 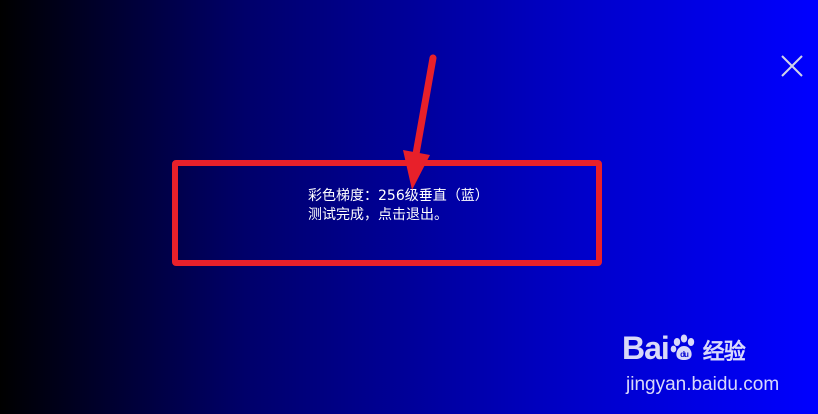 What do you see at coordinates (398, 206) in the screenshot?
I see `test-message: 彩色梯度：256级垂直（蓝） 测试完成，点击退出。` at bounding box center [398, 206].